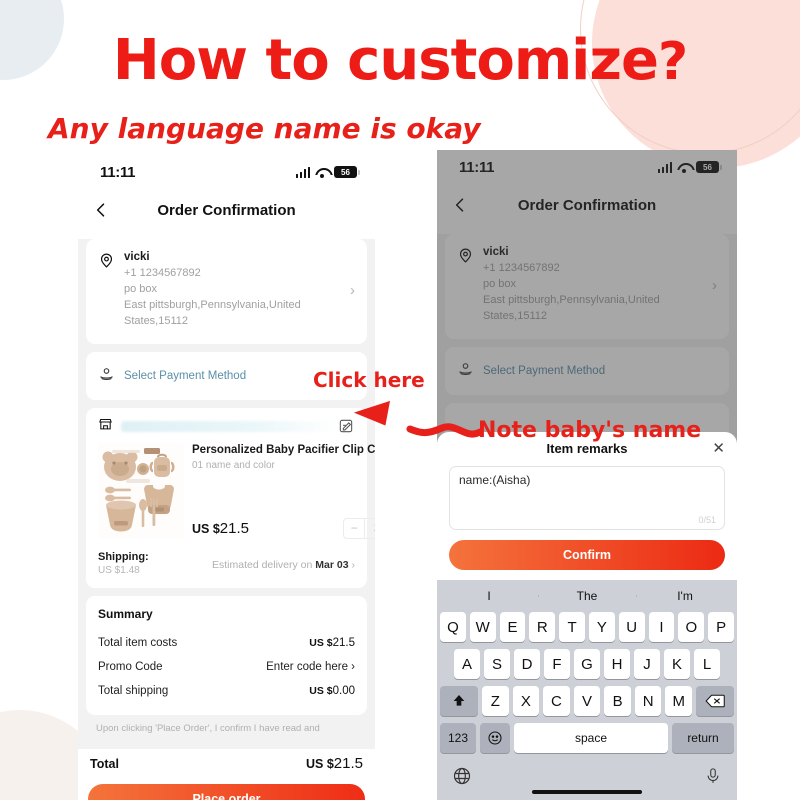 The image size is (800, 800). Describe the element at coordinates (105, 427) in the screenshot. I see `store-icon` at that location.